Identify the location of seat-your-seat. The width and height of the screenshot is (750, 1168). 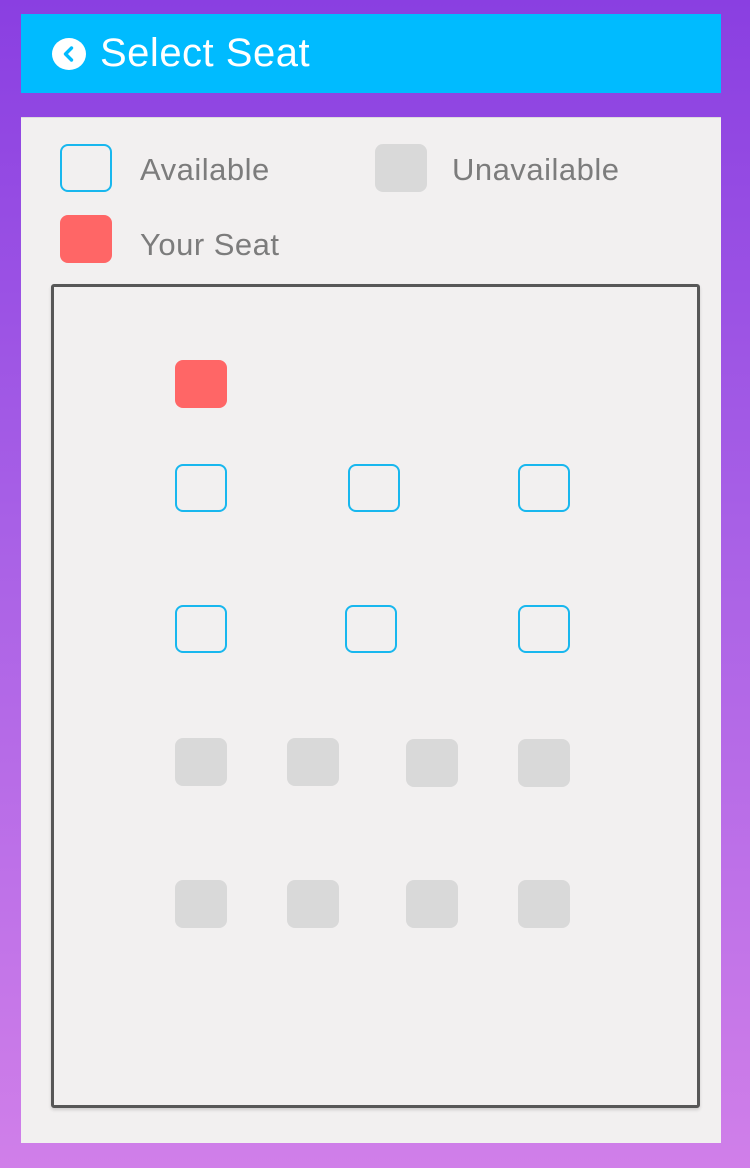
(201, 384).